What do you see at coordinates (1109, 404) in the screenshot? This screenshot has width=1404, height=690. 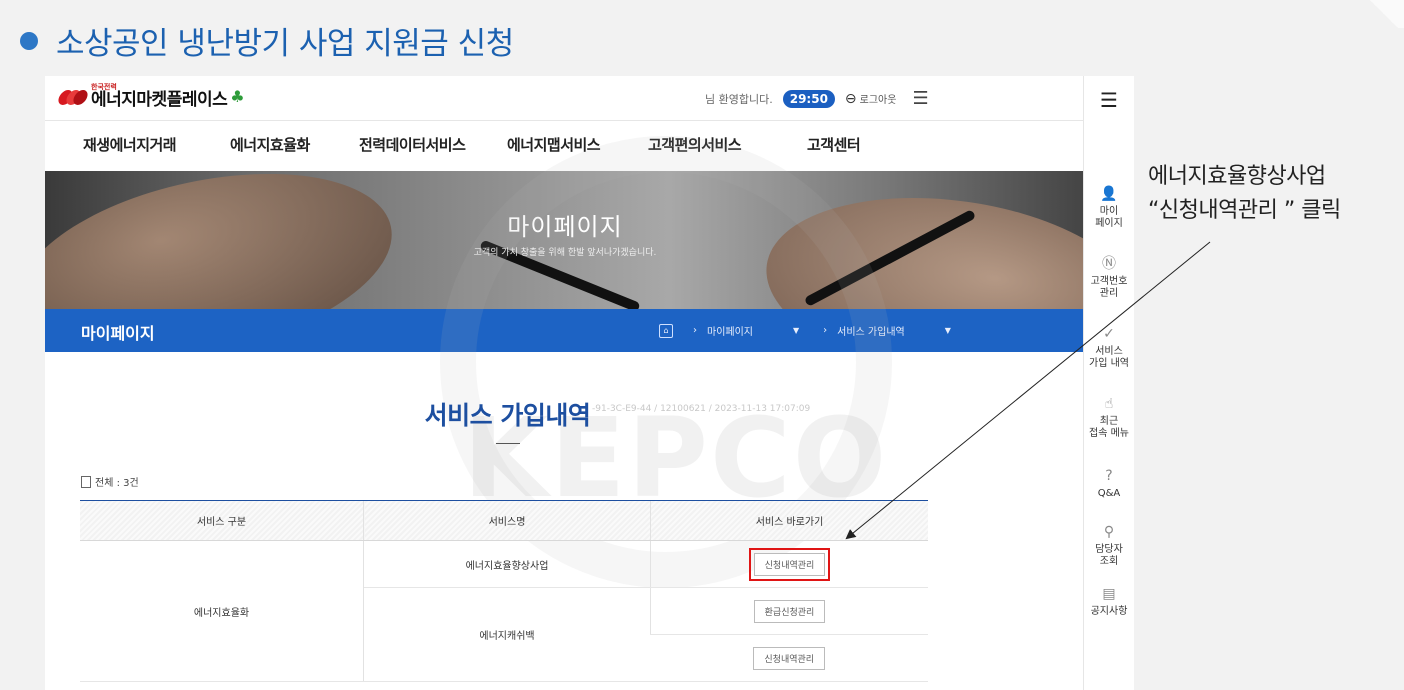 I see `pointer-icon: ☝` at bounding box center [1109, 404].